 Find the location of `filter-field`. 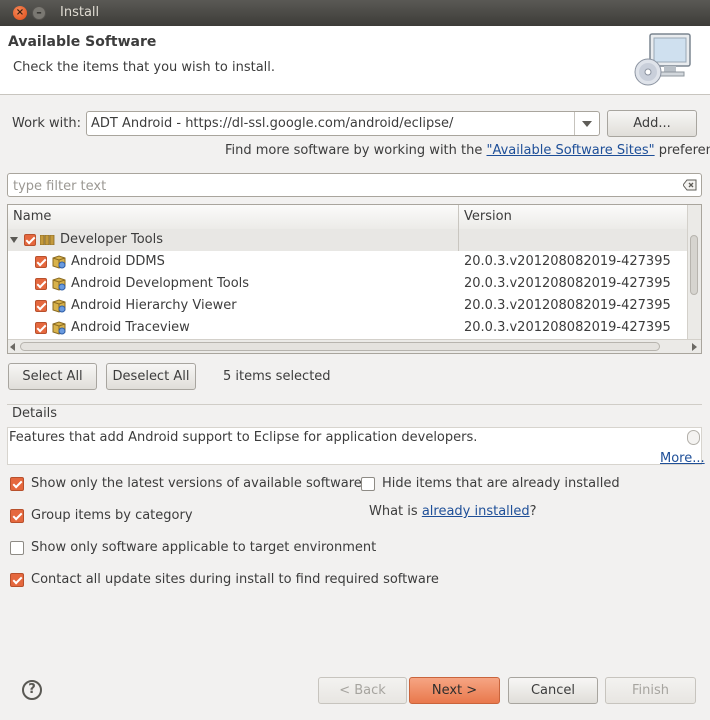

filter-field is located at coordinates (354, 185).